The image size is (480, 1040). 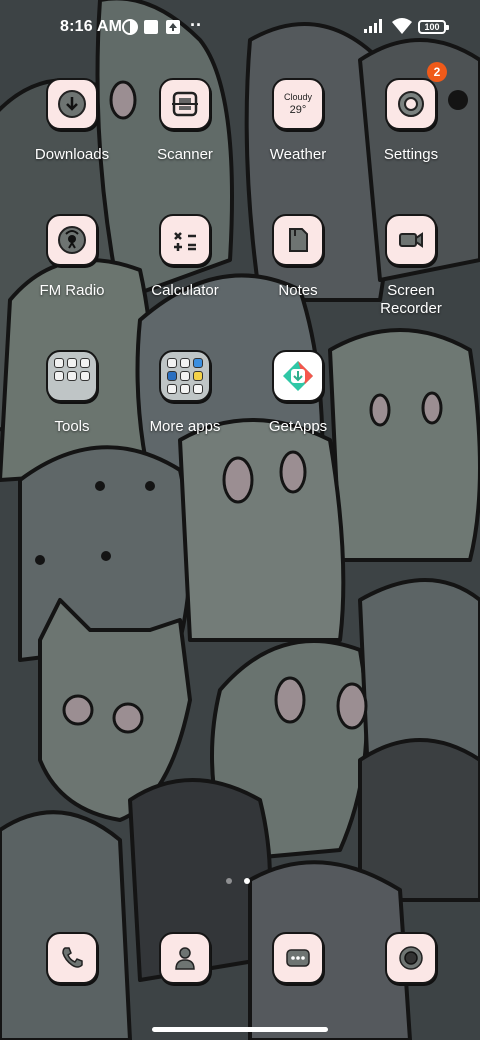 I want to click on signal-icon, so click(x=373, y=26).